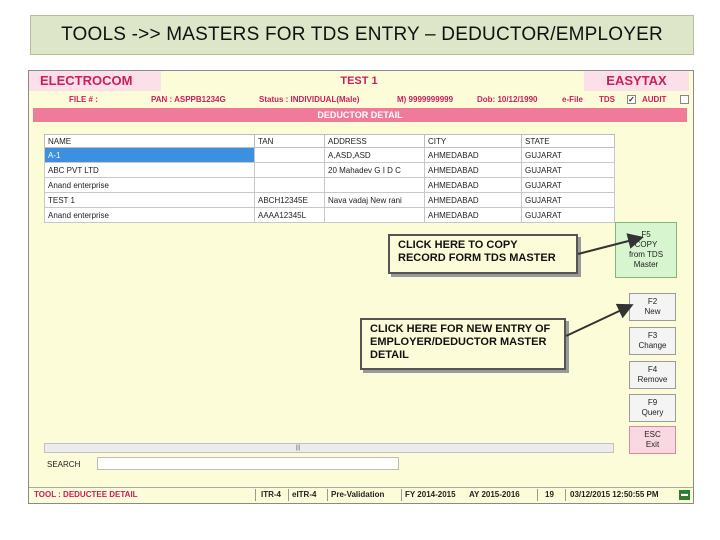  I want to click on pan-label: PAN : ASPPB1234G, so click(188, 99).